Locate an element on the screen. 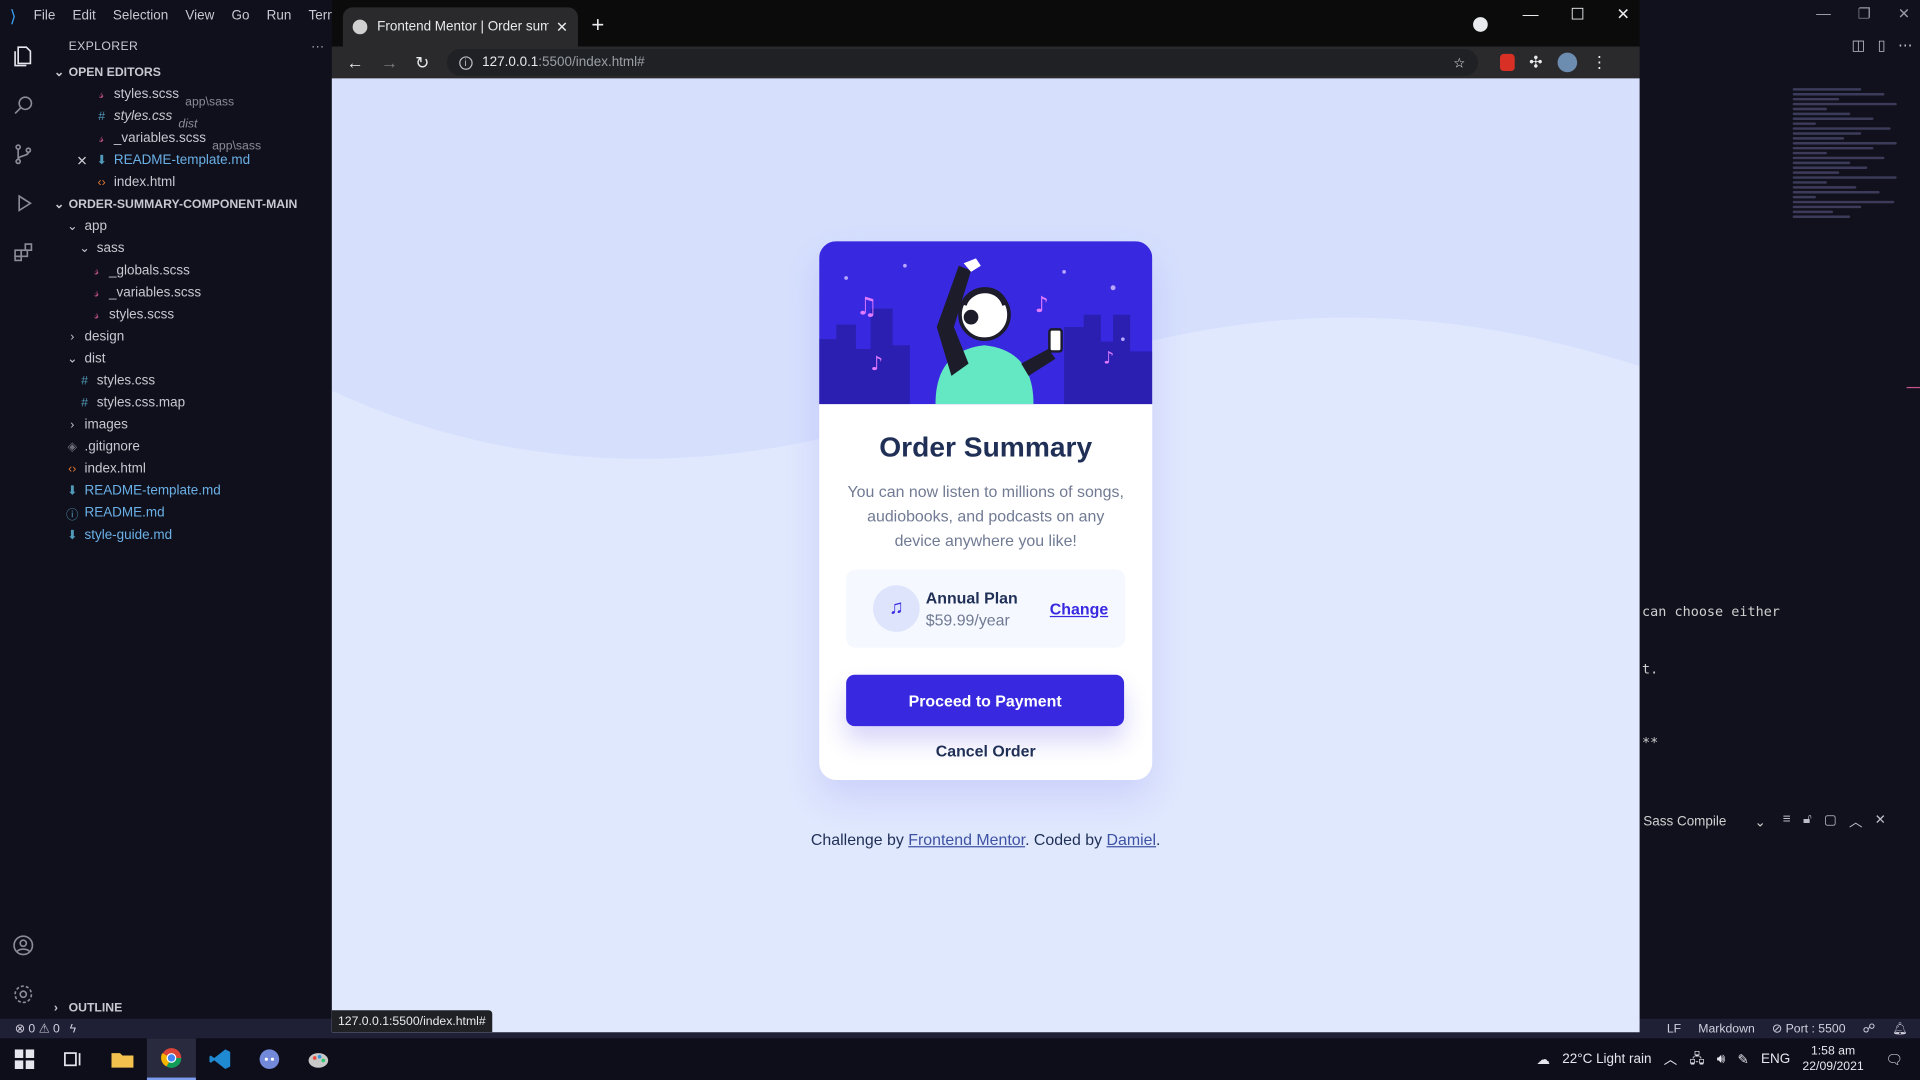 Image resolution: width=1920 pixels, height=1080 pixels. problems-indicator: ⊗ 0 ⚠ 0 is located at coordinates (37, 1028).